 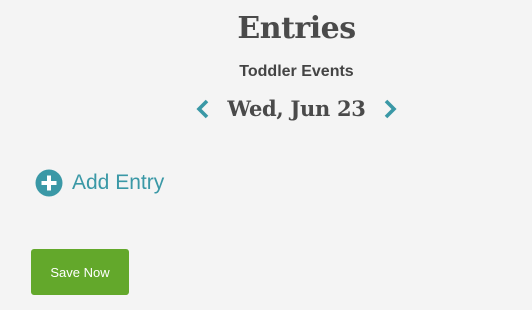 I want to click on save-now-button: Save Now, so click(x=80, y=272).